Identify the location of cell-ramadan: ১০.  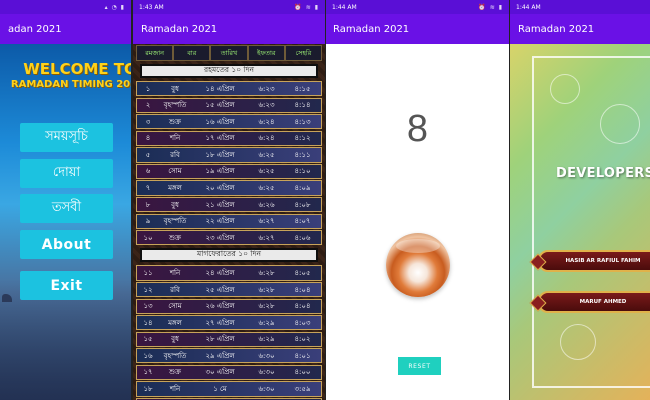
(148, 237).